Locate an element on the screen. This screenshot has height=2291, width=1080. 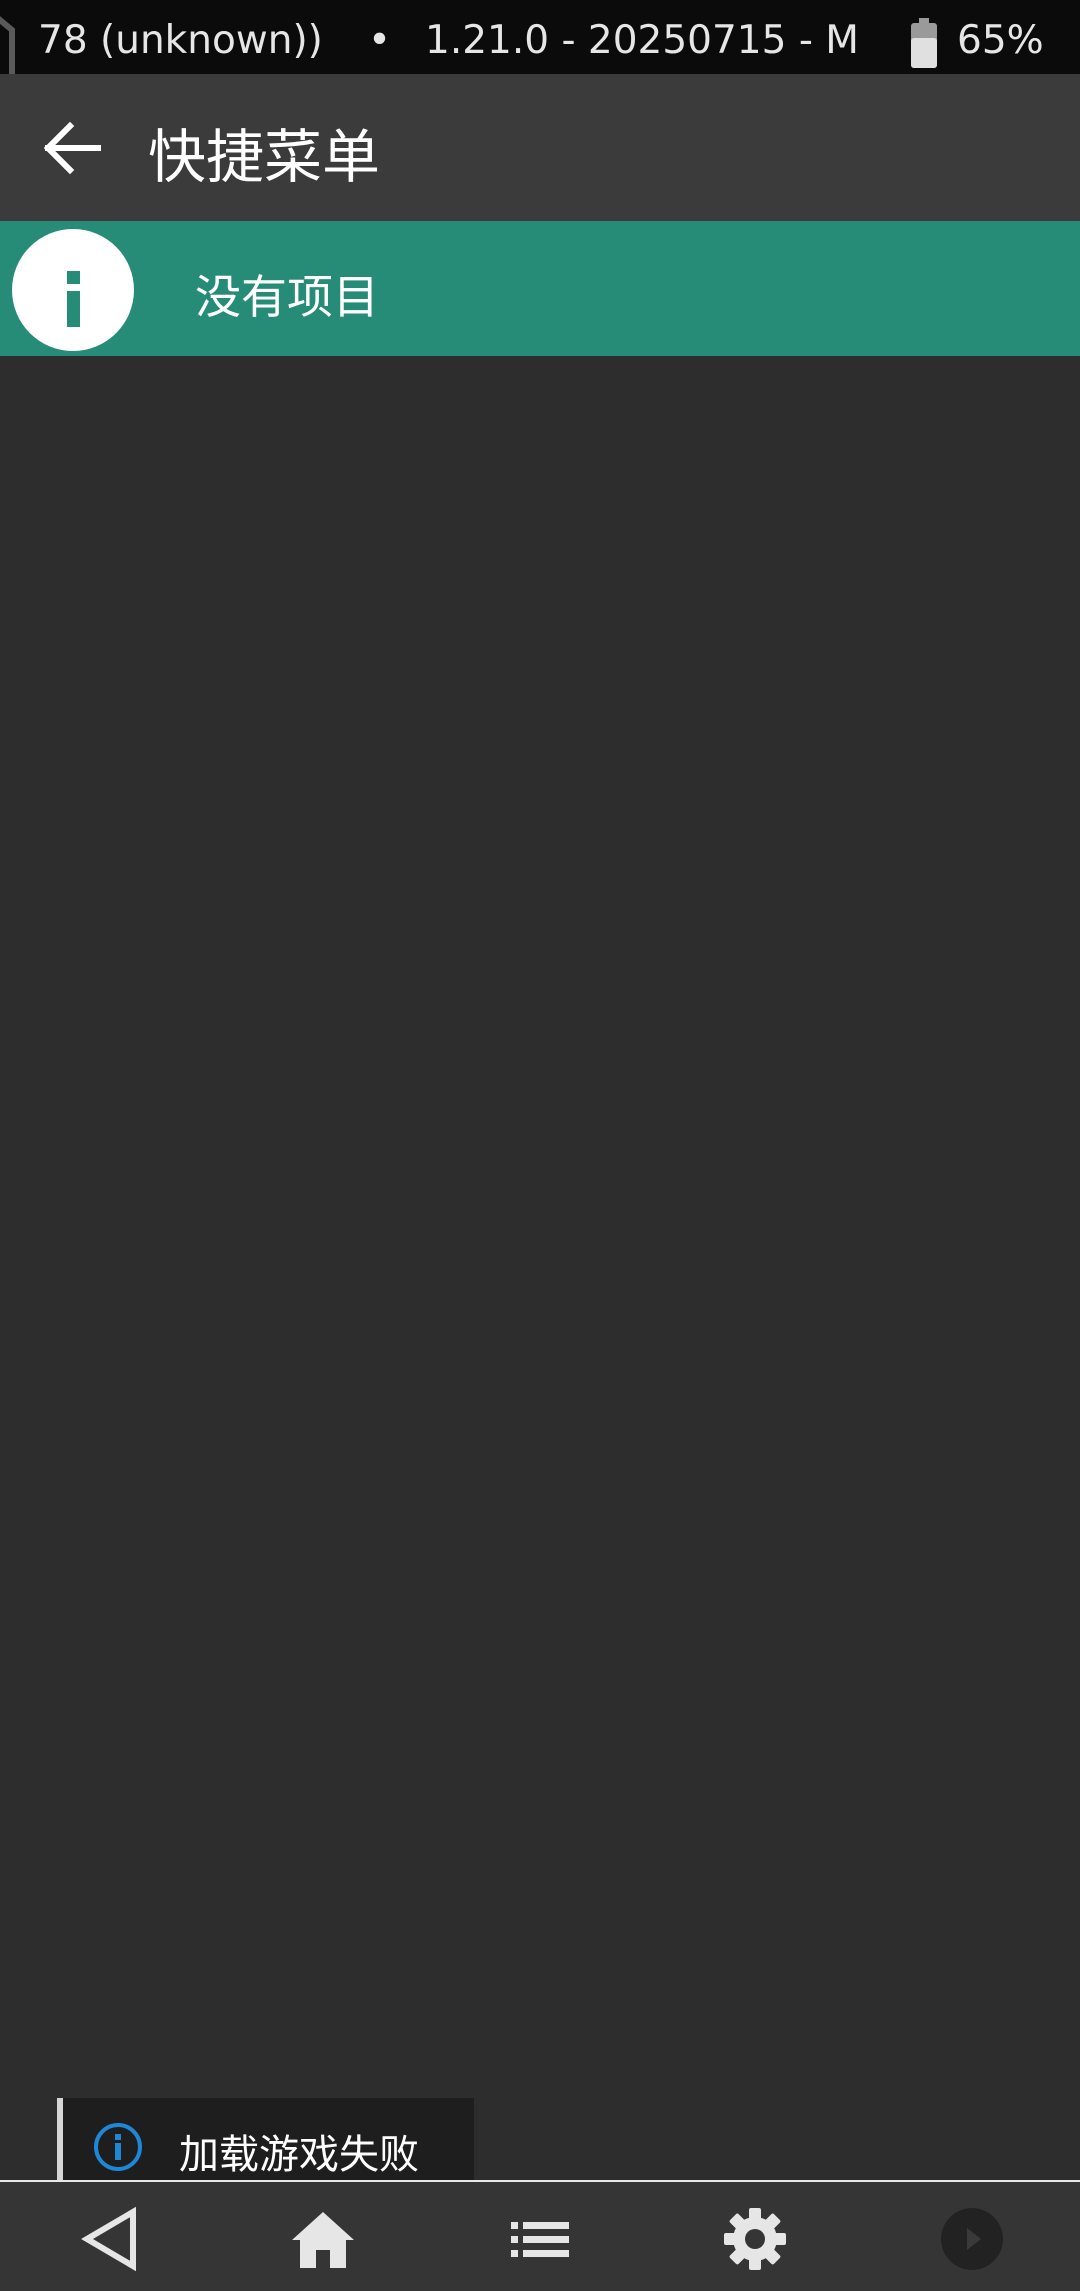
nav-home-button is located at coordinates (323, 2239).